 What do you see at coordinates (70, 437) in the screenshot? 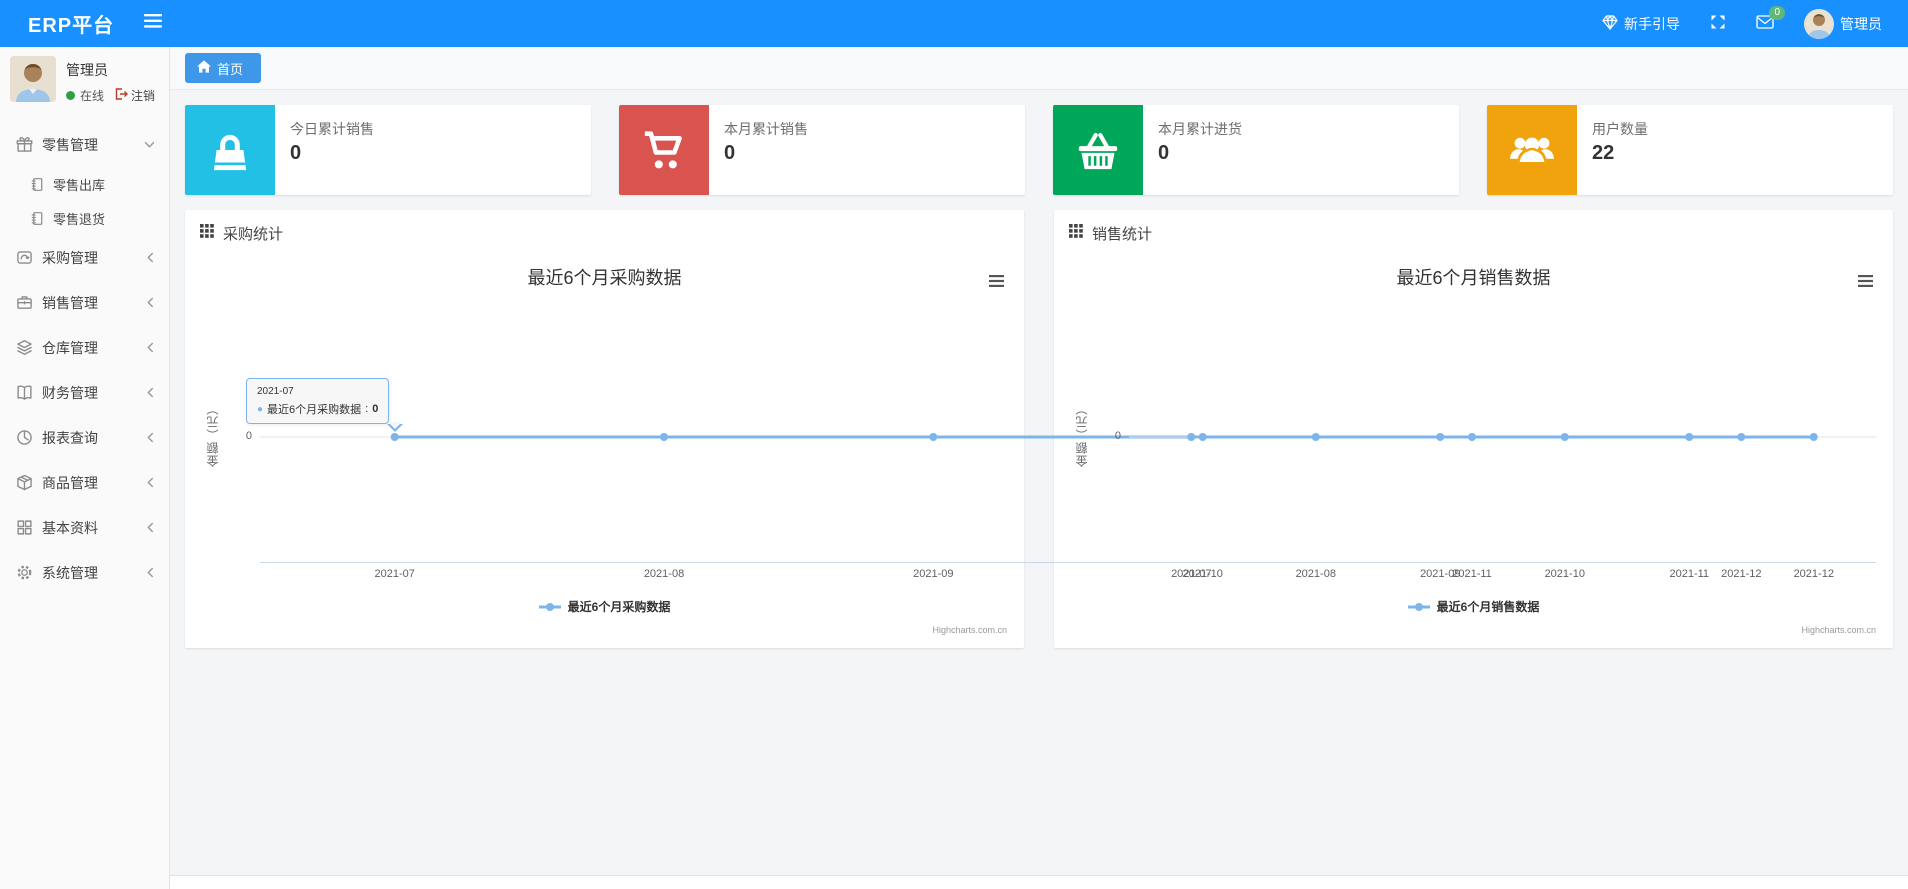
I see `sidebar-item-label: 报表查询` at bounding box center [70, 437].